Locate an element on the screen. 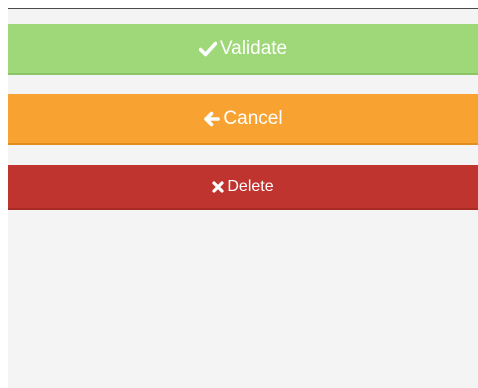 This screenshot has width=478, height=388. delete-button: Delete is located at coordinates (243, 187).